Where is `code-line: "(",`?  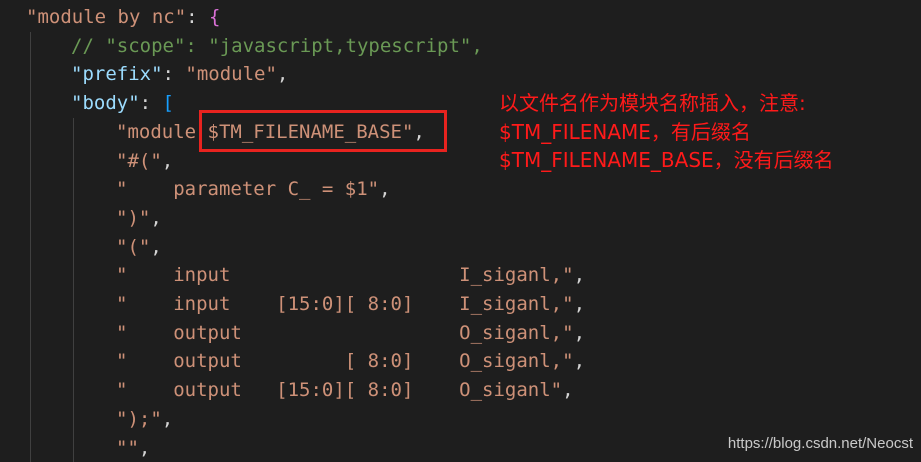 code-line: "(", is located at coordinates (139, 247).